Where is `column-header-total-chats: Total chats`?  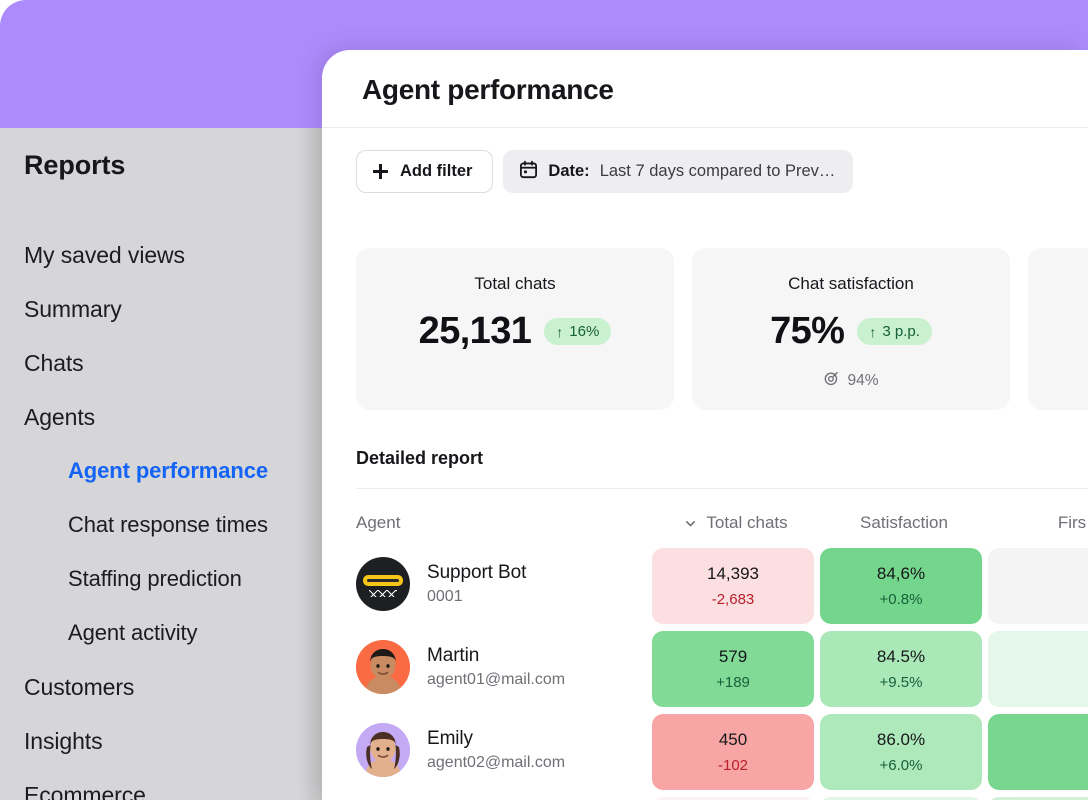 column-header-total-chats: Total chats is located at coordinates (736, 523).